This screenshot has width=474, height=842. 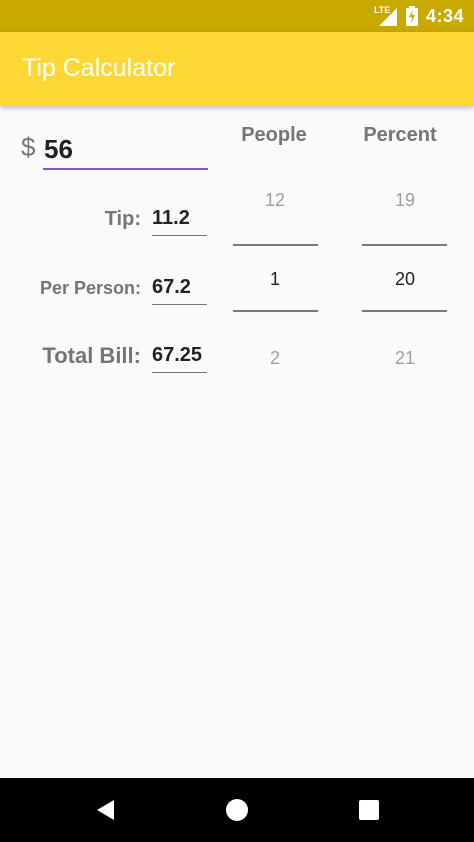 I want to click on navigation-bar, so click(x=237, y=810).